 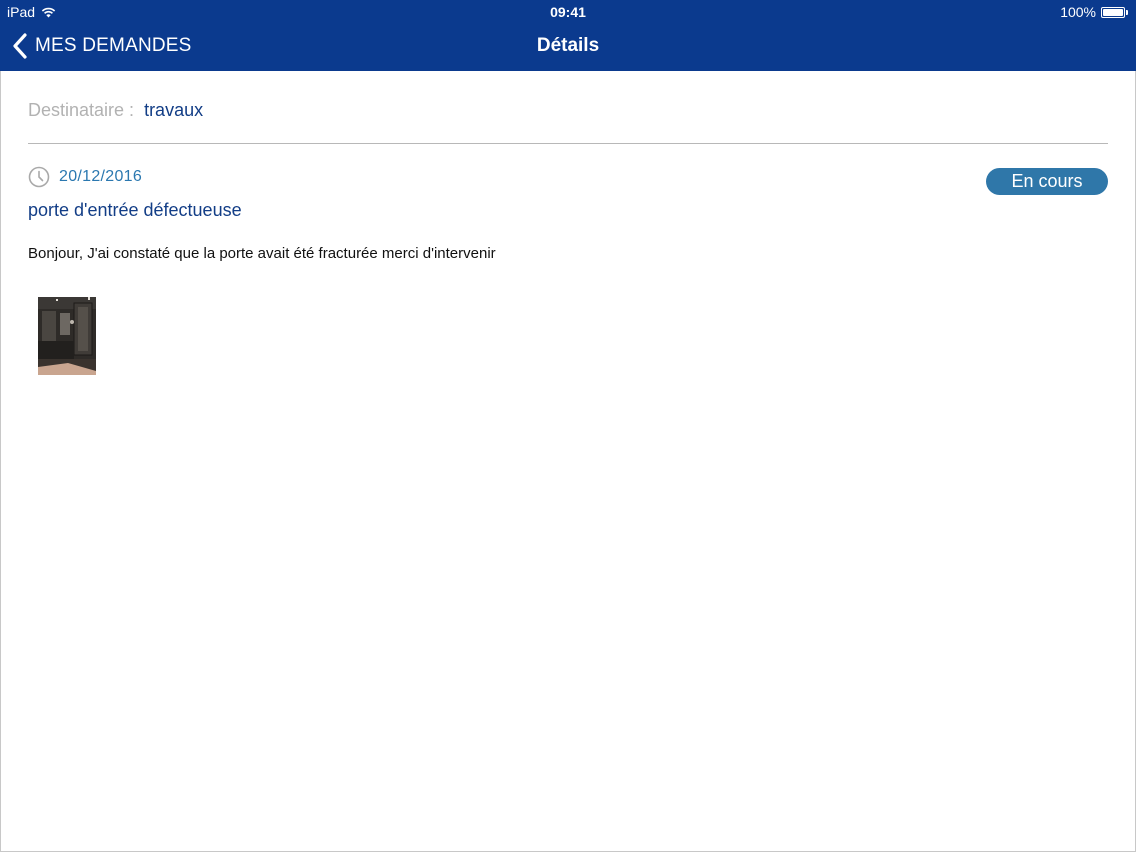 I want to click on clock-time: 09:41, so click(x=568, y=12).